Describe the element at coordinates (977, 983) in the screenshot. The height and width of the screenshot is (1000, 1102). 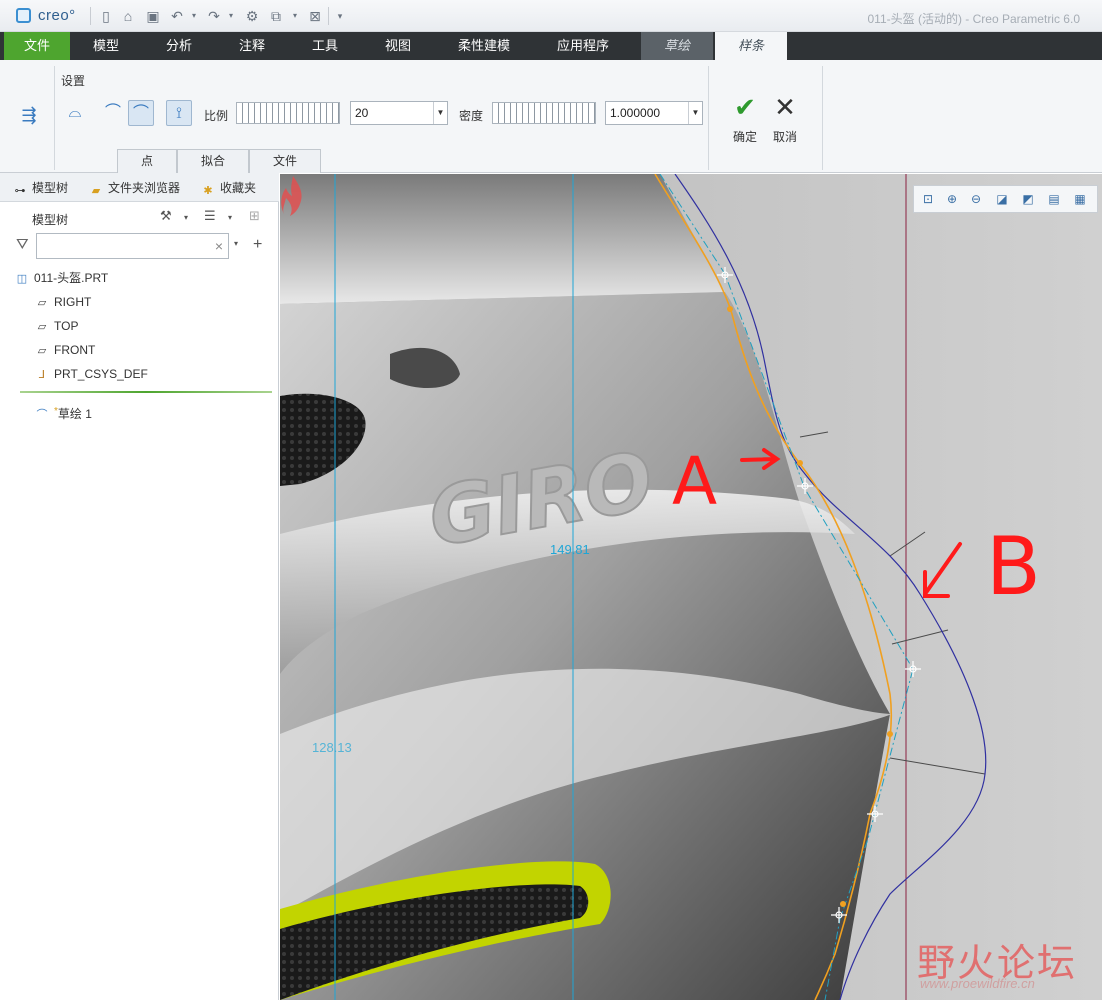
I see `forum-url: www.proewildfire.cn` at that location.